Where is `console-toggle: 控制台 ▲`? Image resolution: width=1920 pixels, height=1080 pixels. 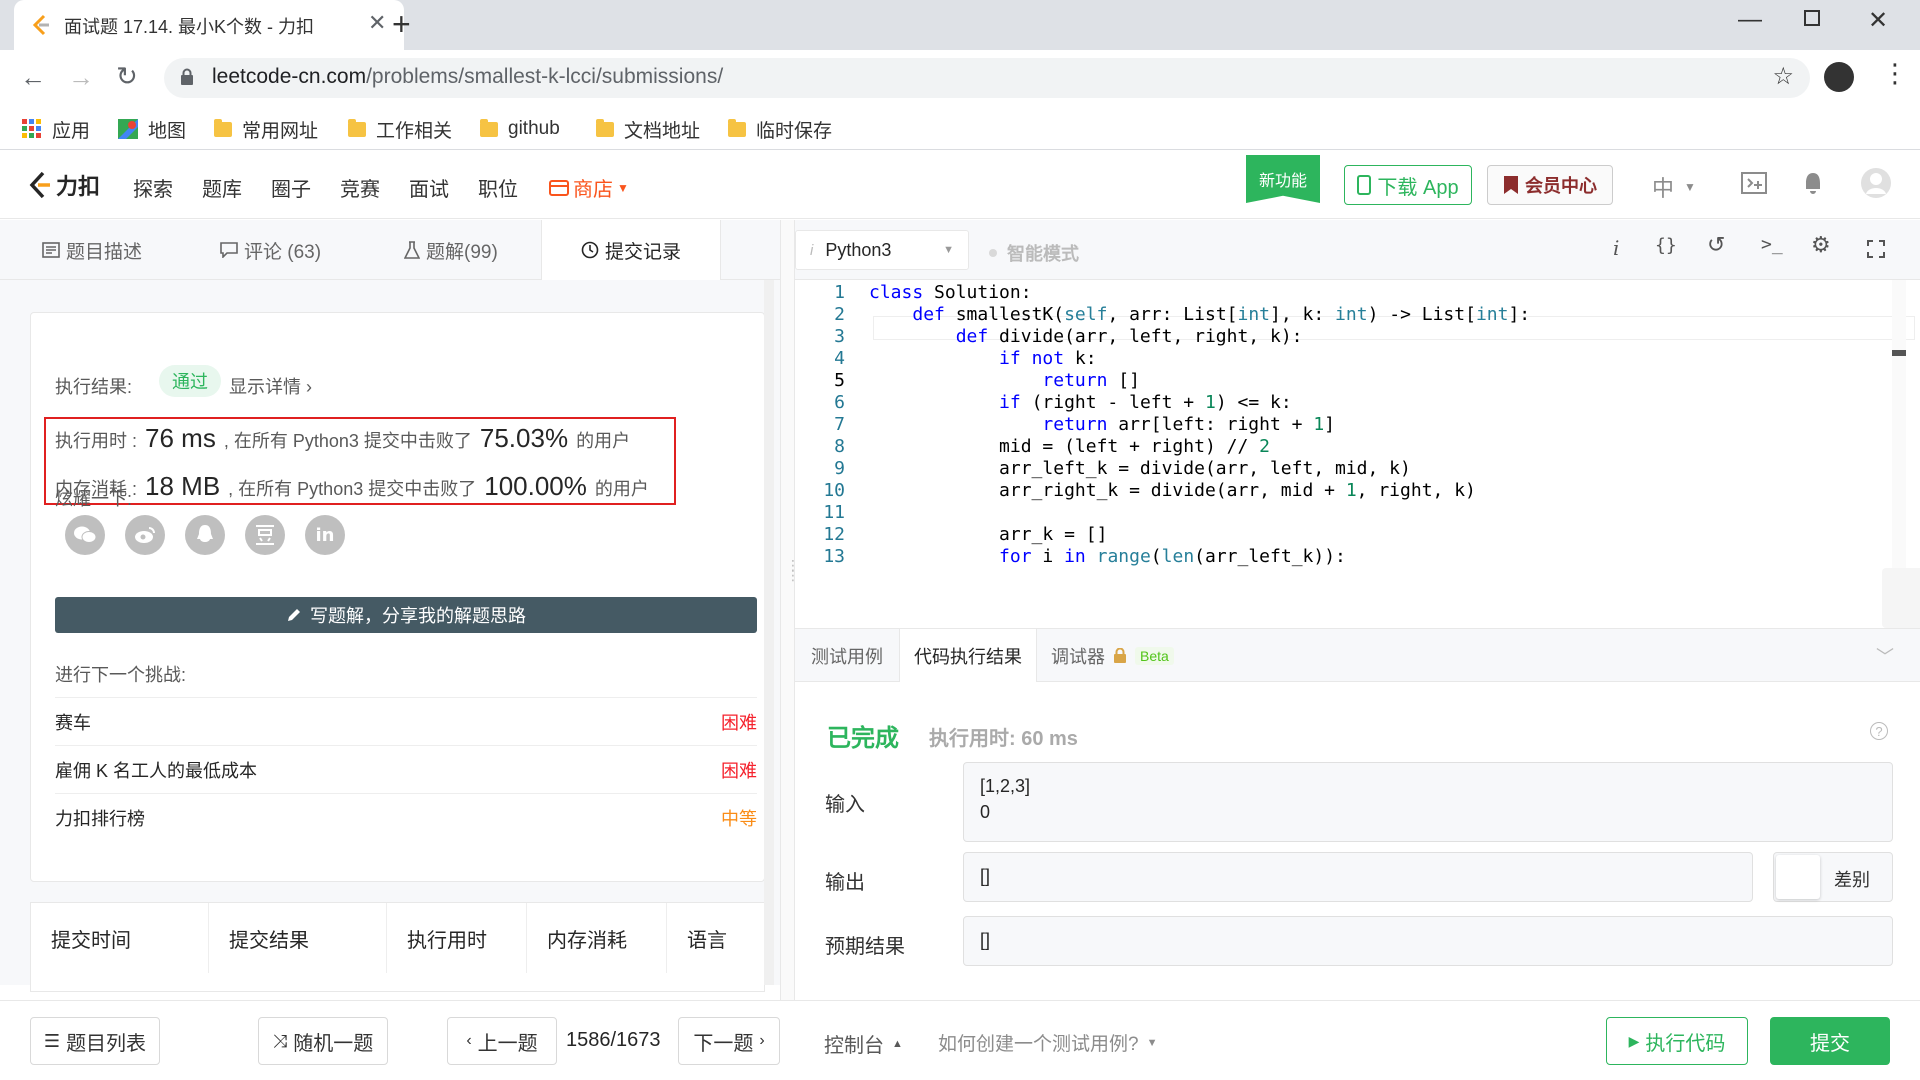
console-toggle: 控制台 ▲ is located at coordinates (863, 1043).